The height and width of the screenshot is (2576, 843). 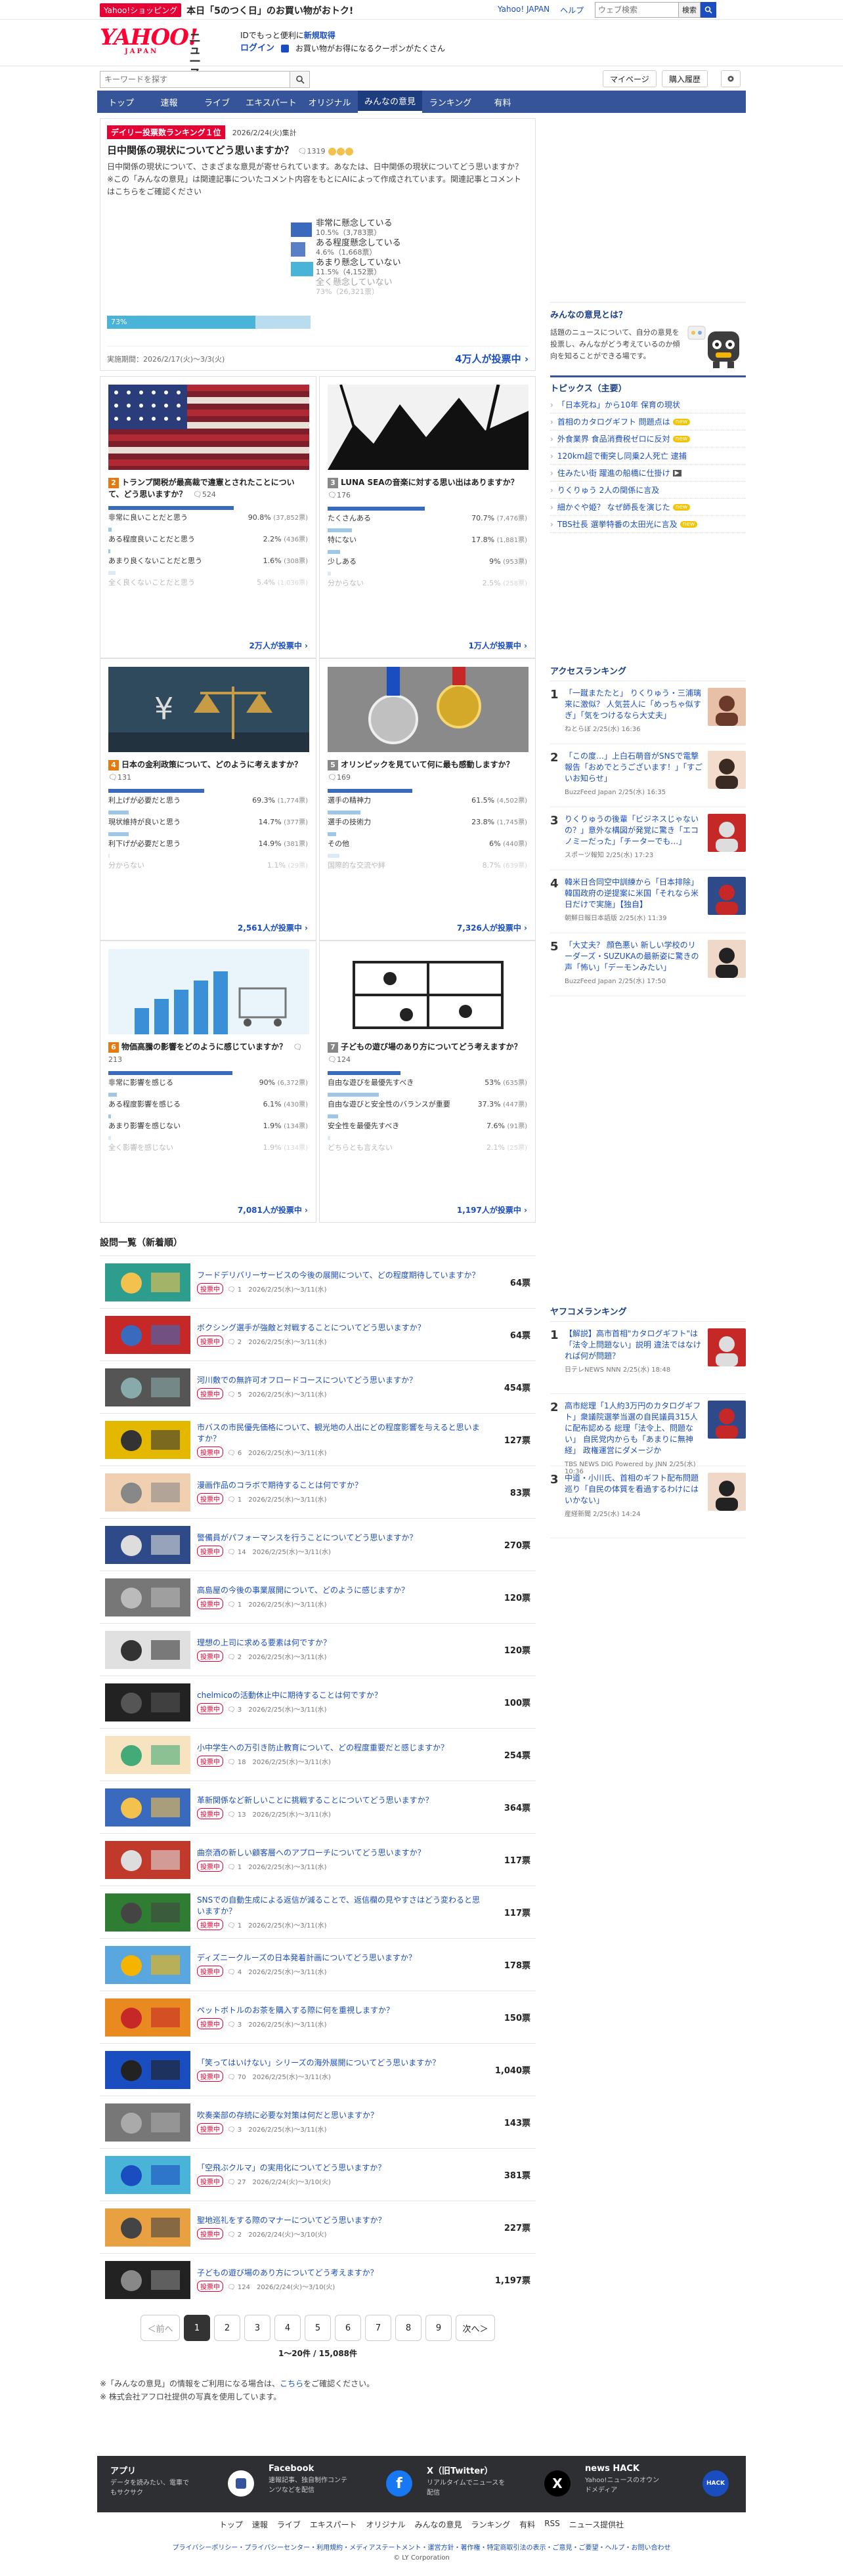 What do you see at coordinates (341, 1433) in the screenshot?
I see `list-item-question: 市バスの市民優先価格について、観光地の人出にどの程度影響を与えると思いますか？` at bounding box center [341, 1433].